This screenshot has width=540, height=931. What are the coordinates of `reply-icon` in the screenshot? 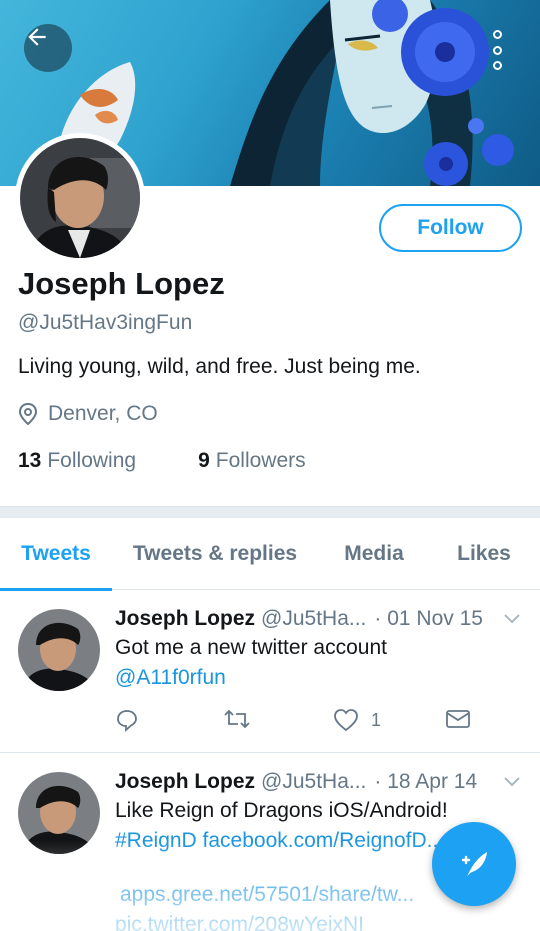 It's located at (127, 721).